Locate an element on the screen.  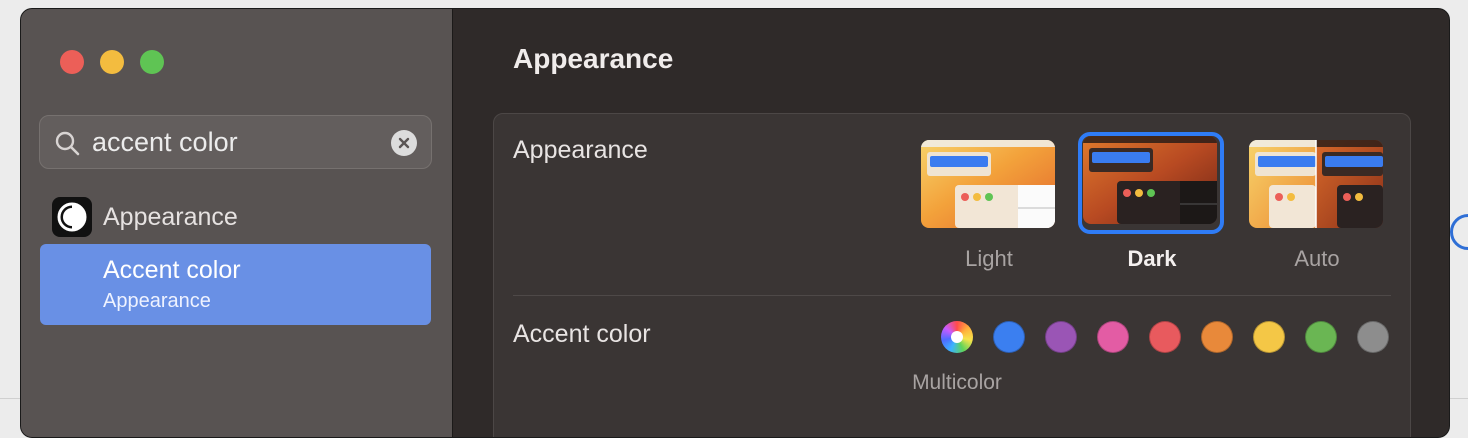
accent-swatch-graphite is located at coordinates (1373, 337).